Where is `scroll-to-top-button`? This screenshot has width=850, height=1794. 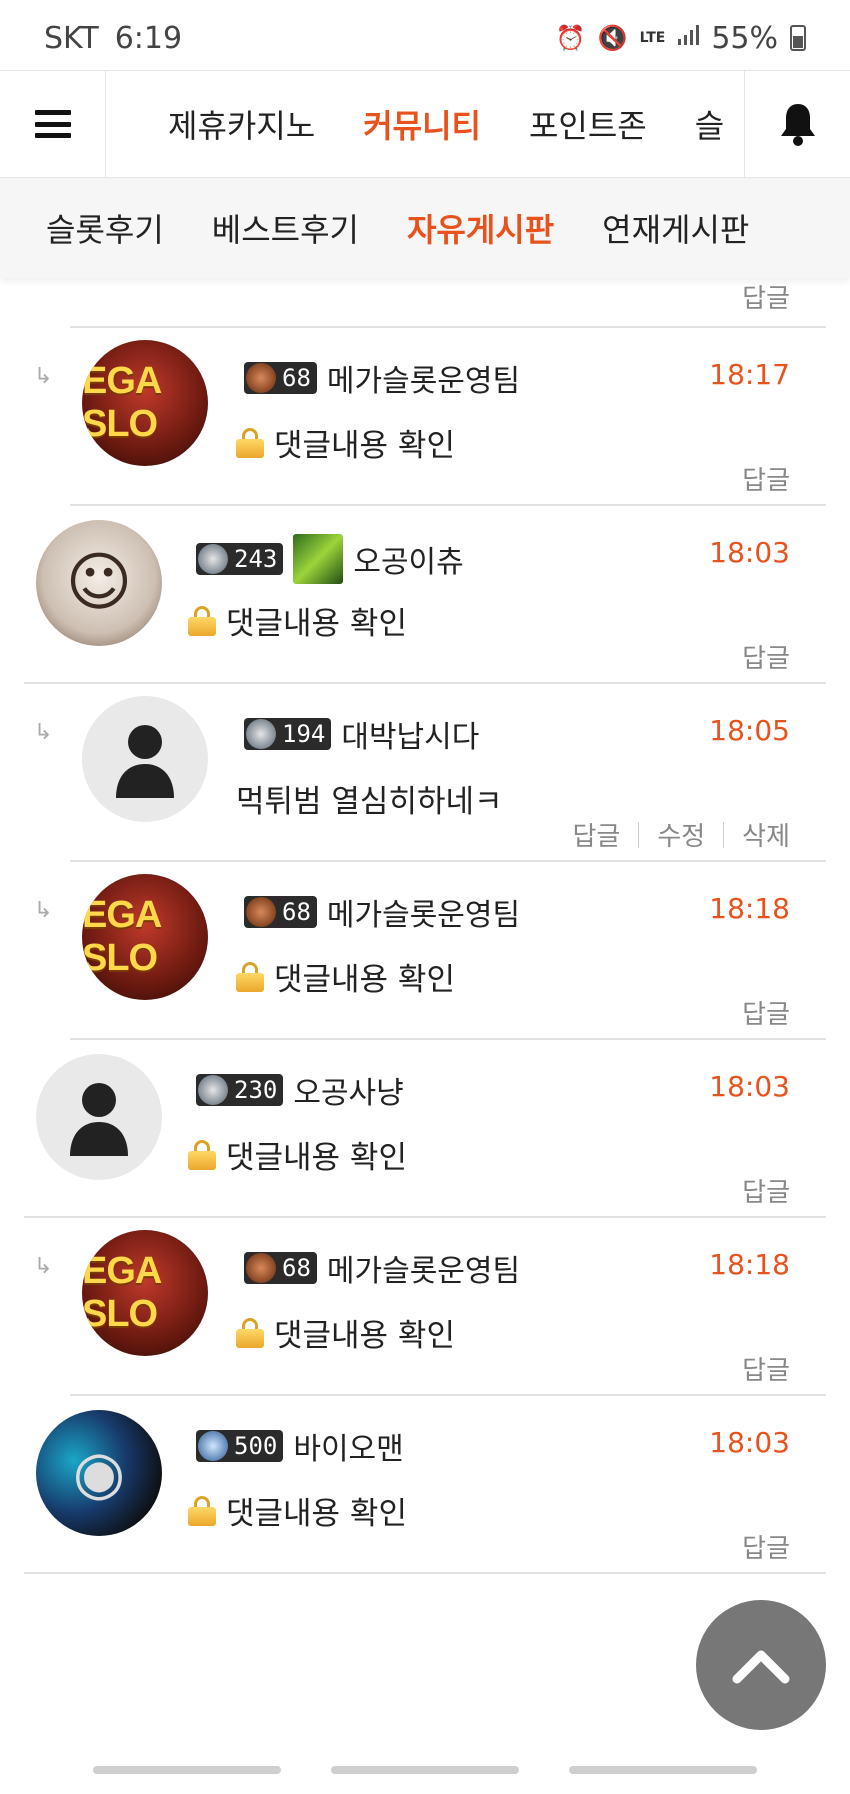 scroll-to-top-button is located at coordinates (761, 1665).